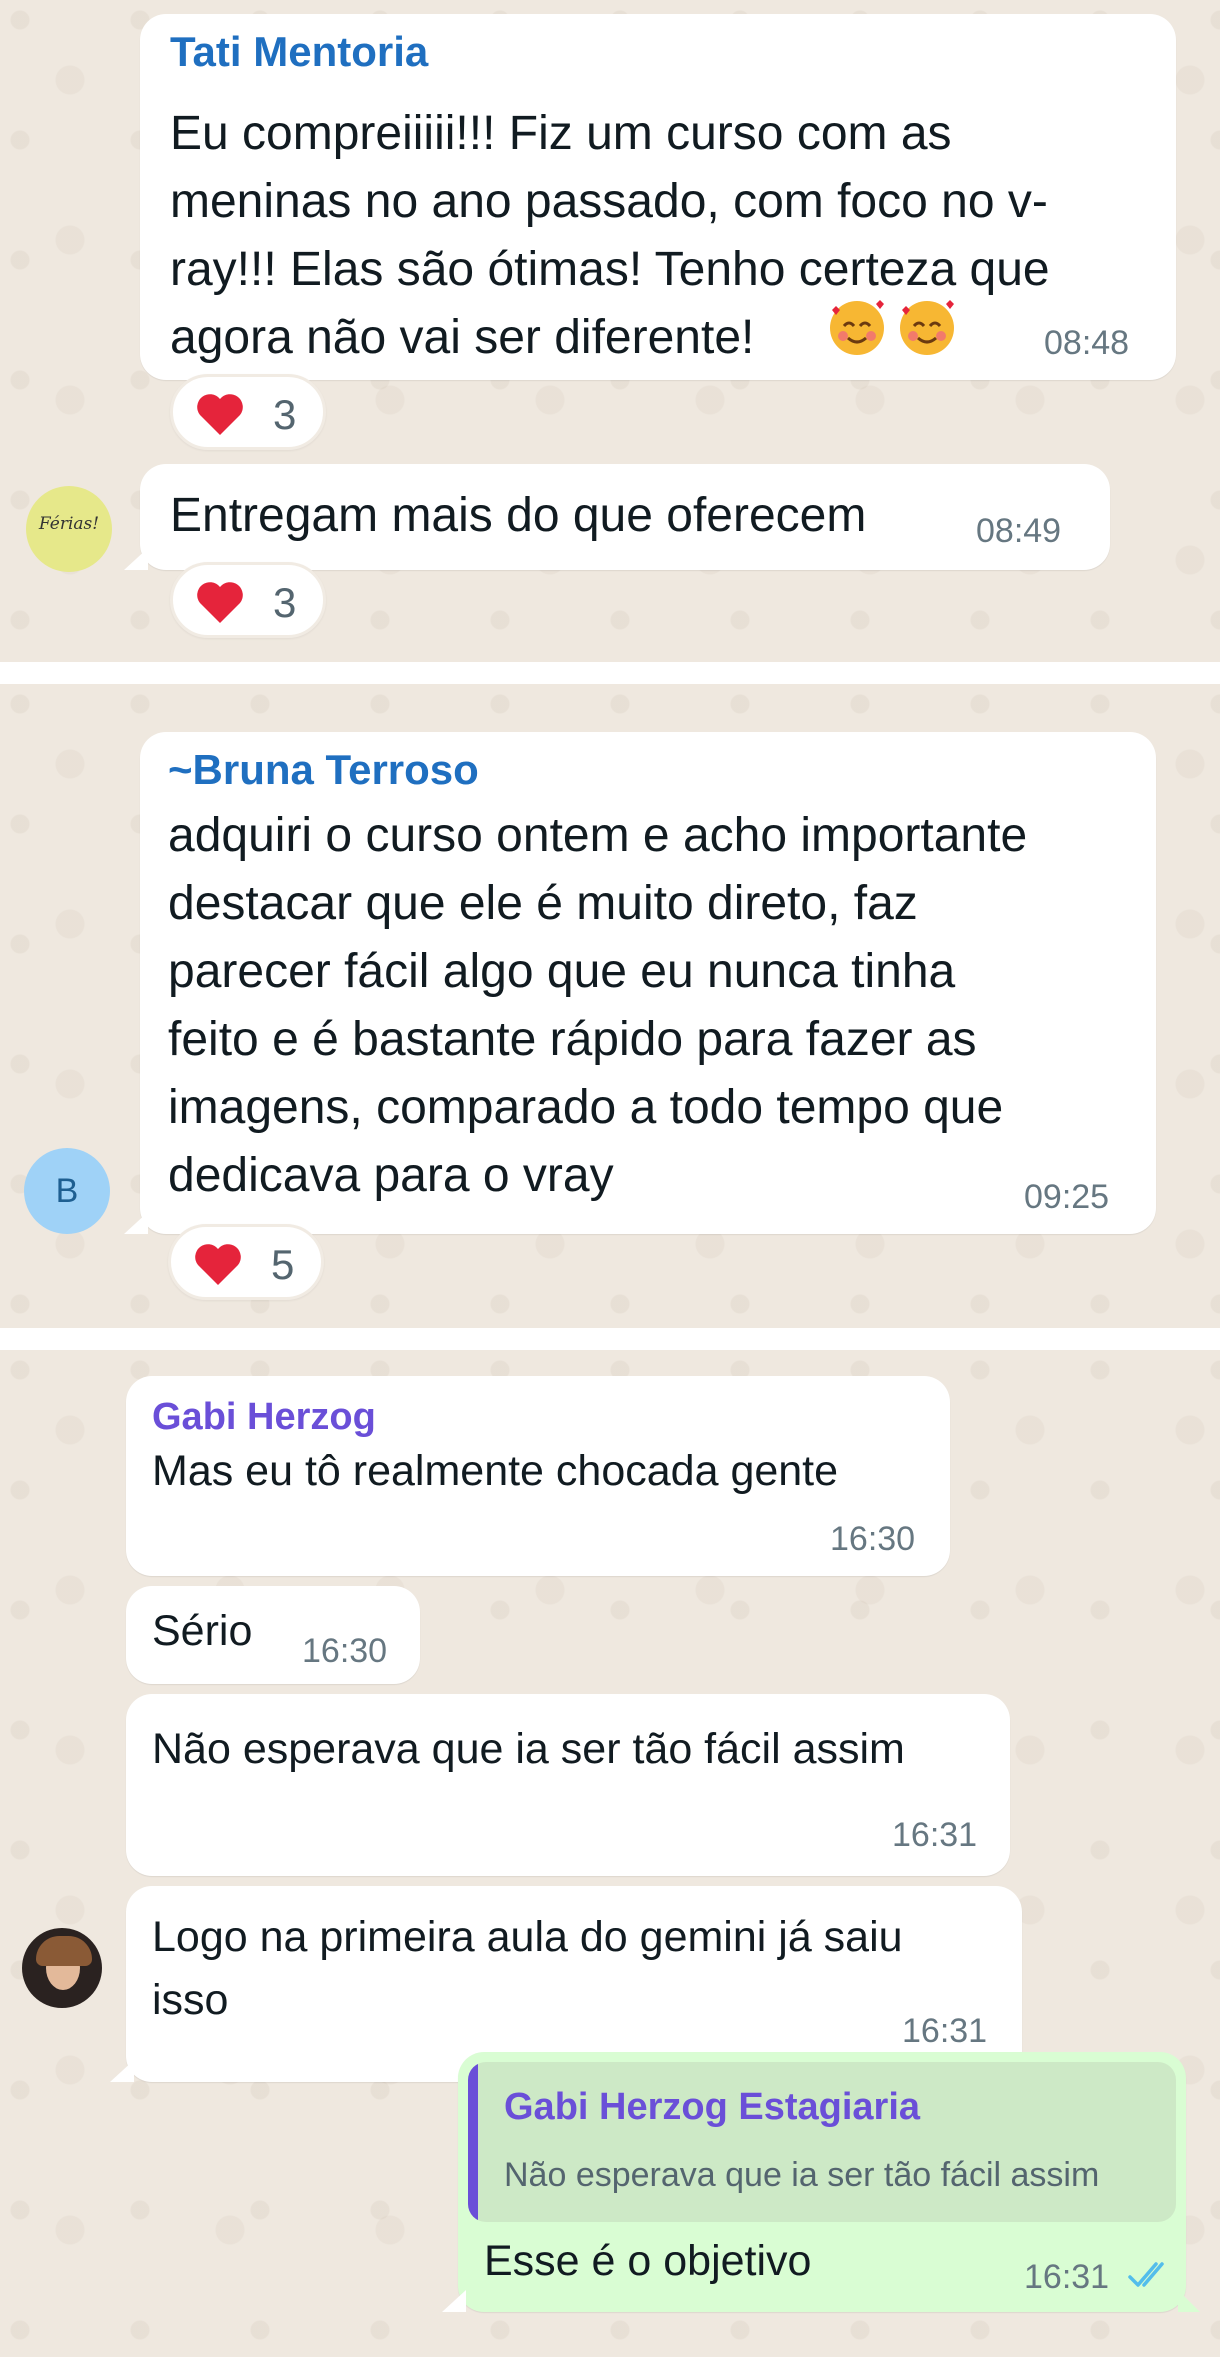  I want to click on message-bubble-gabi-2: Sério 16:30, so click(273, 1635).